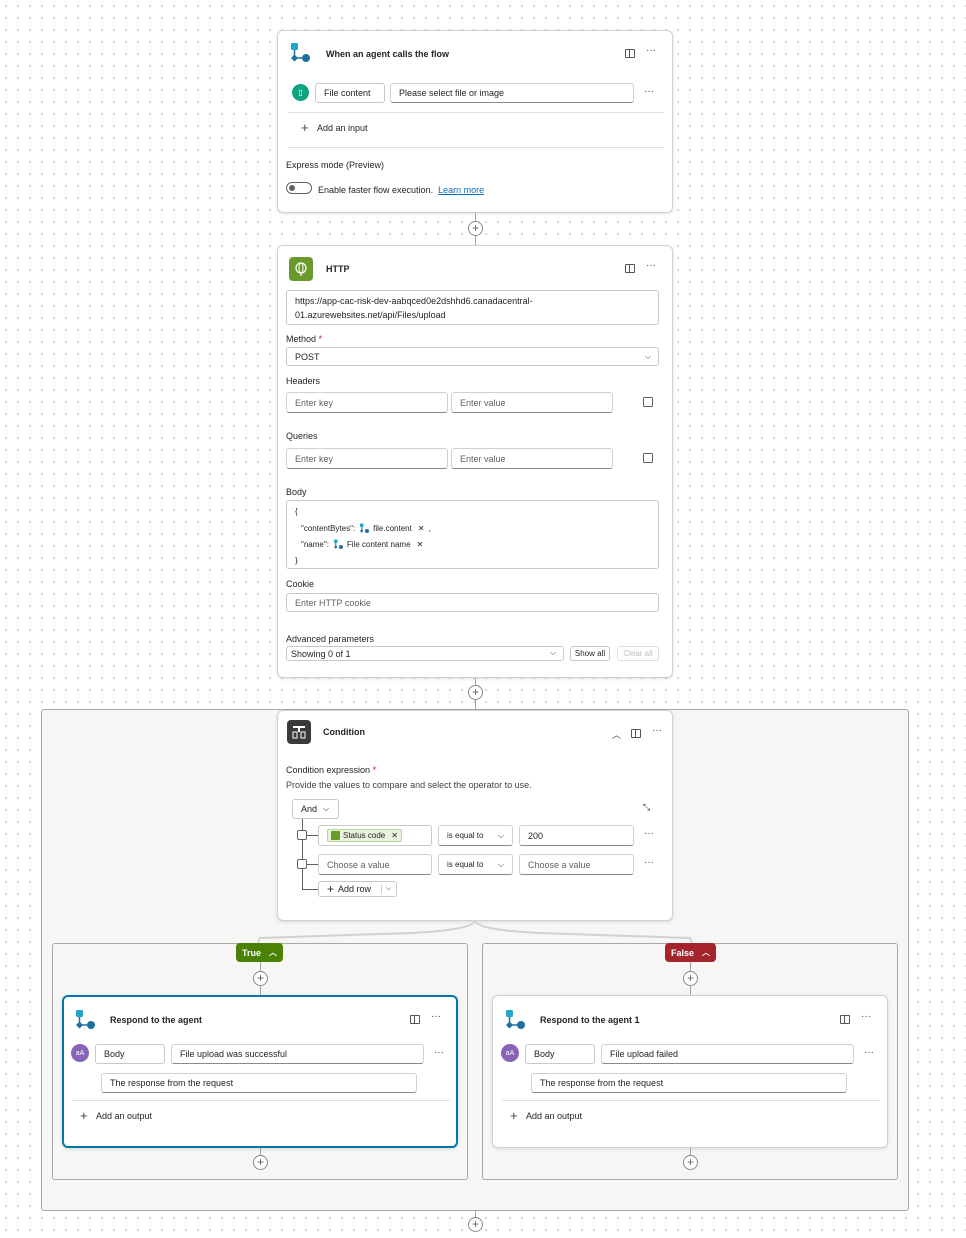 This screenshot has width=966, height=1238. What do you see at coordinates (299, 188) in the screenshot?
I see `express-mode-toggle` at bounding box center [299, 188].